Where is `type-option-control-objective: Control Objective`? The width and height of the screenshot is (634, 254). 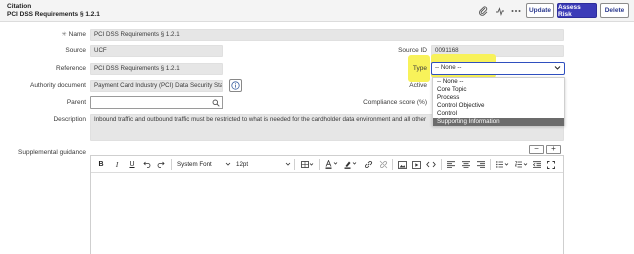
type-option-control-objective: Control Objective is located at coordinates (498, 106).